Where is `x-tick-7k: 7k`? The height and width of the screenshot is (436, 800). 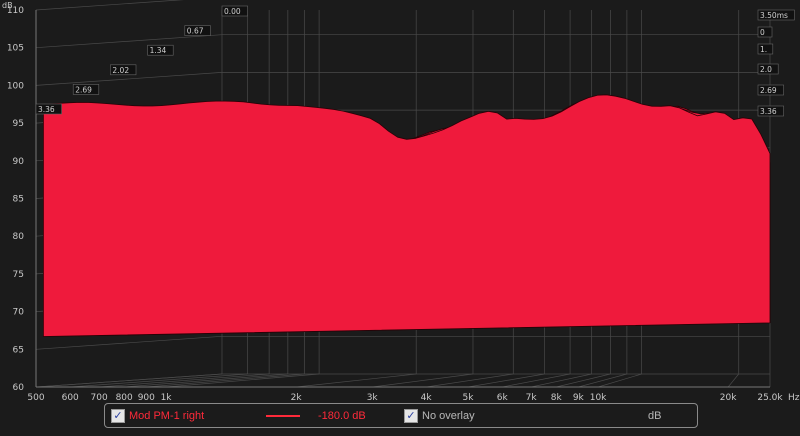
x-tick-7k: 7k is located at coordinates (532, 398).